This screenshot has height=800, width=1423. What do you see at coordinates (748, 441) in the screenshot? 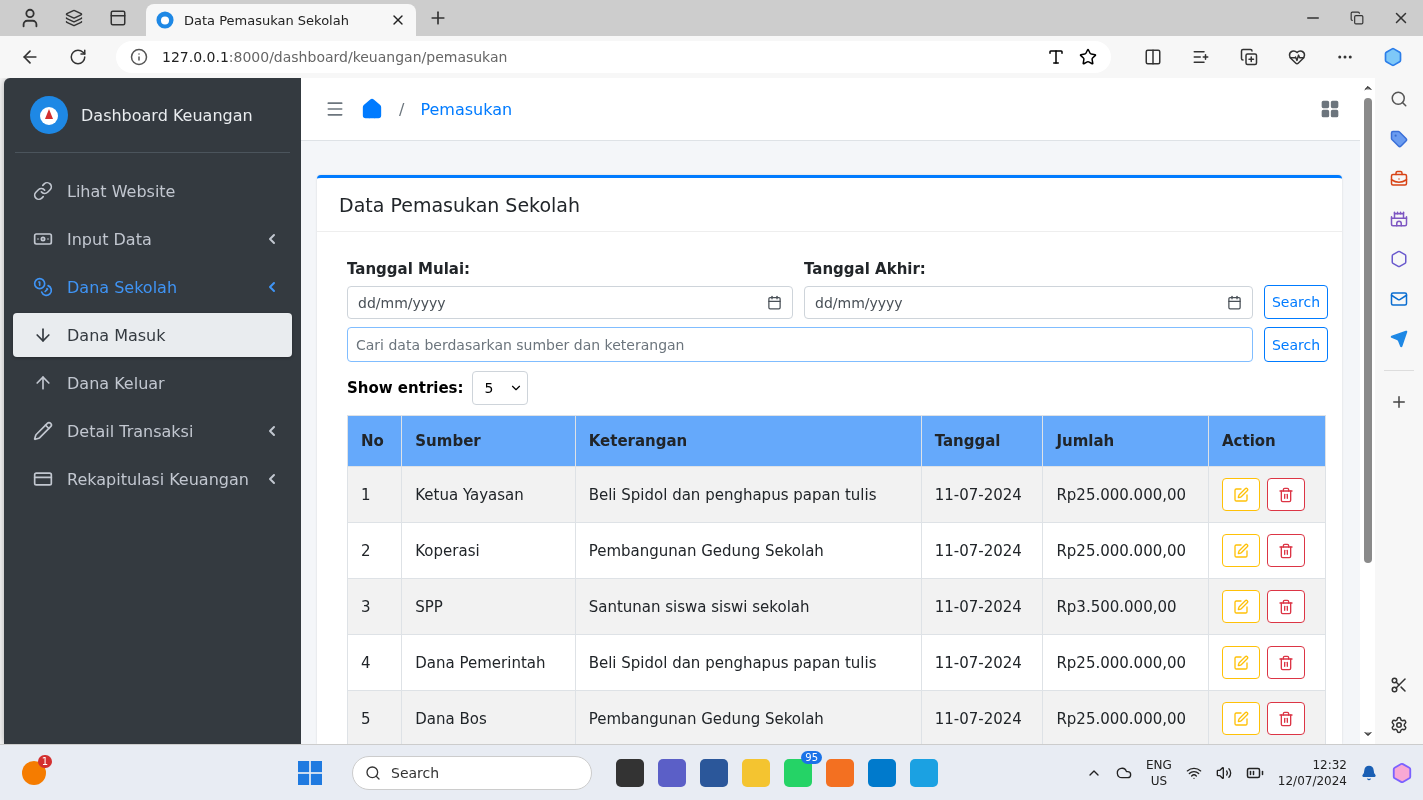
I see `column-header: Keterangan` at bounding box center [748, 441].